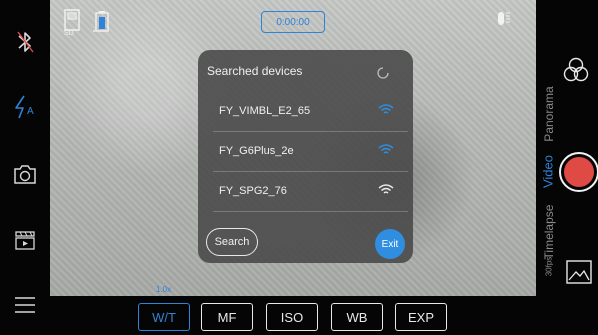  What do you see at coordinates (256, 151) in the screenshot?
I see `device-name: FY_G6Plus_2e` at bounding box center [256, 151].